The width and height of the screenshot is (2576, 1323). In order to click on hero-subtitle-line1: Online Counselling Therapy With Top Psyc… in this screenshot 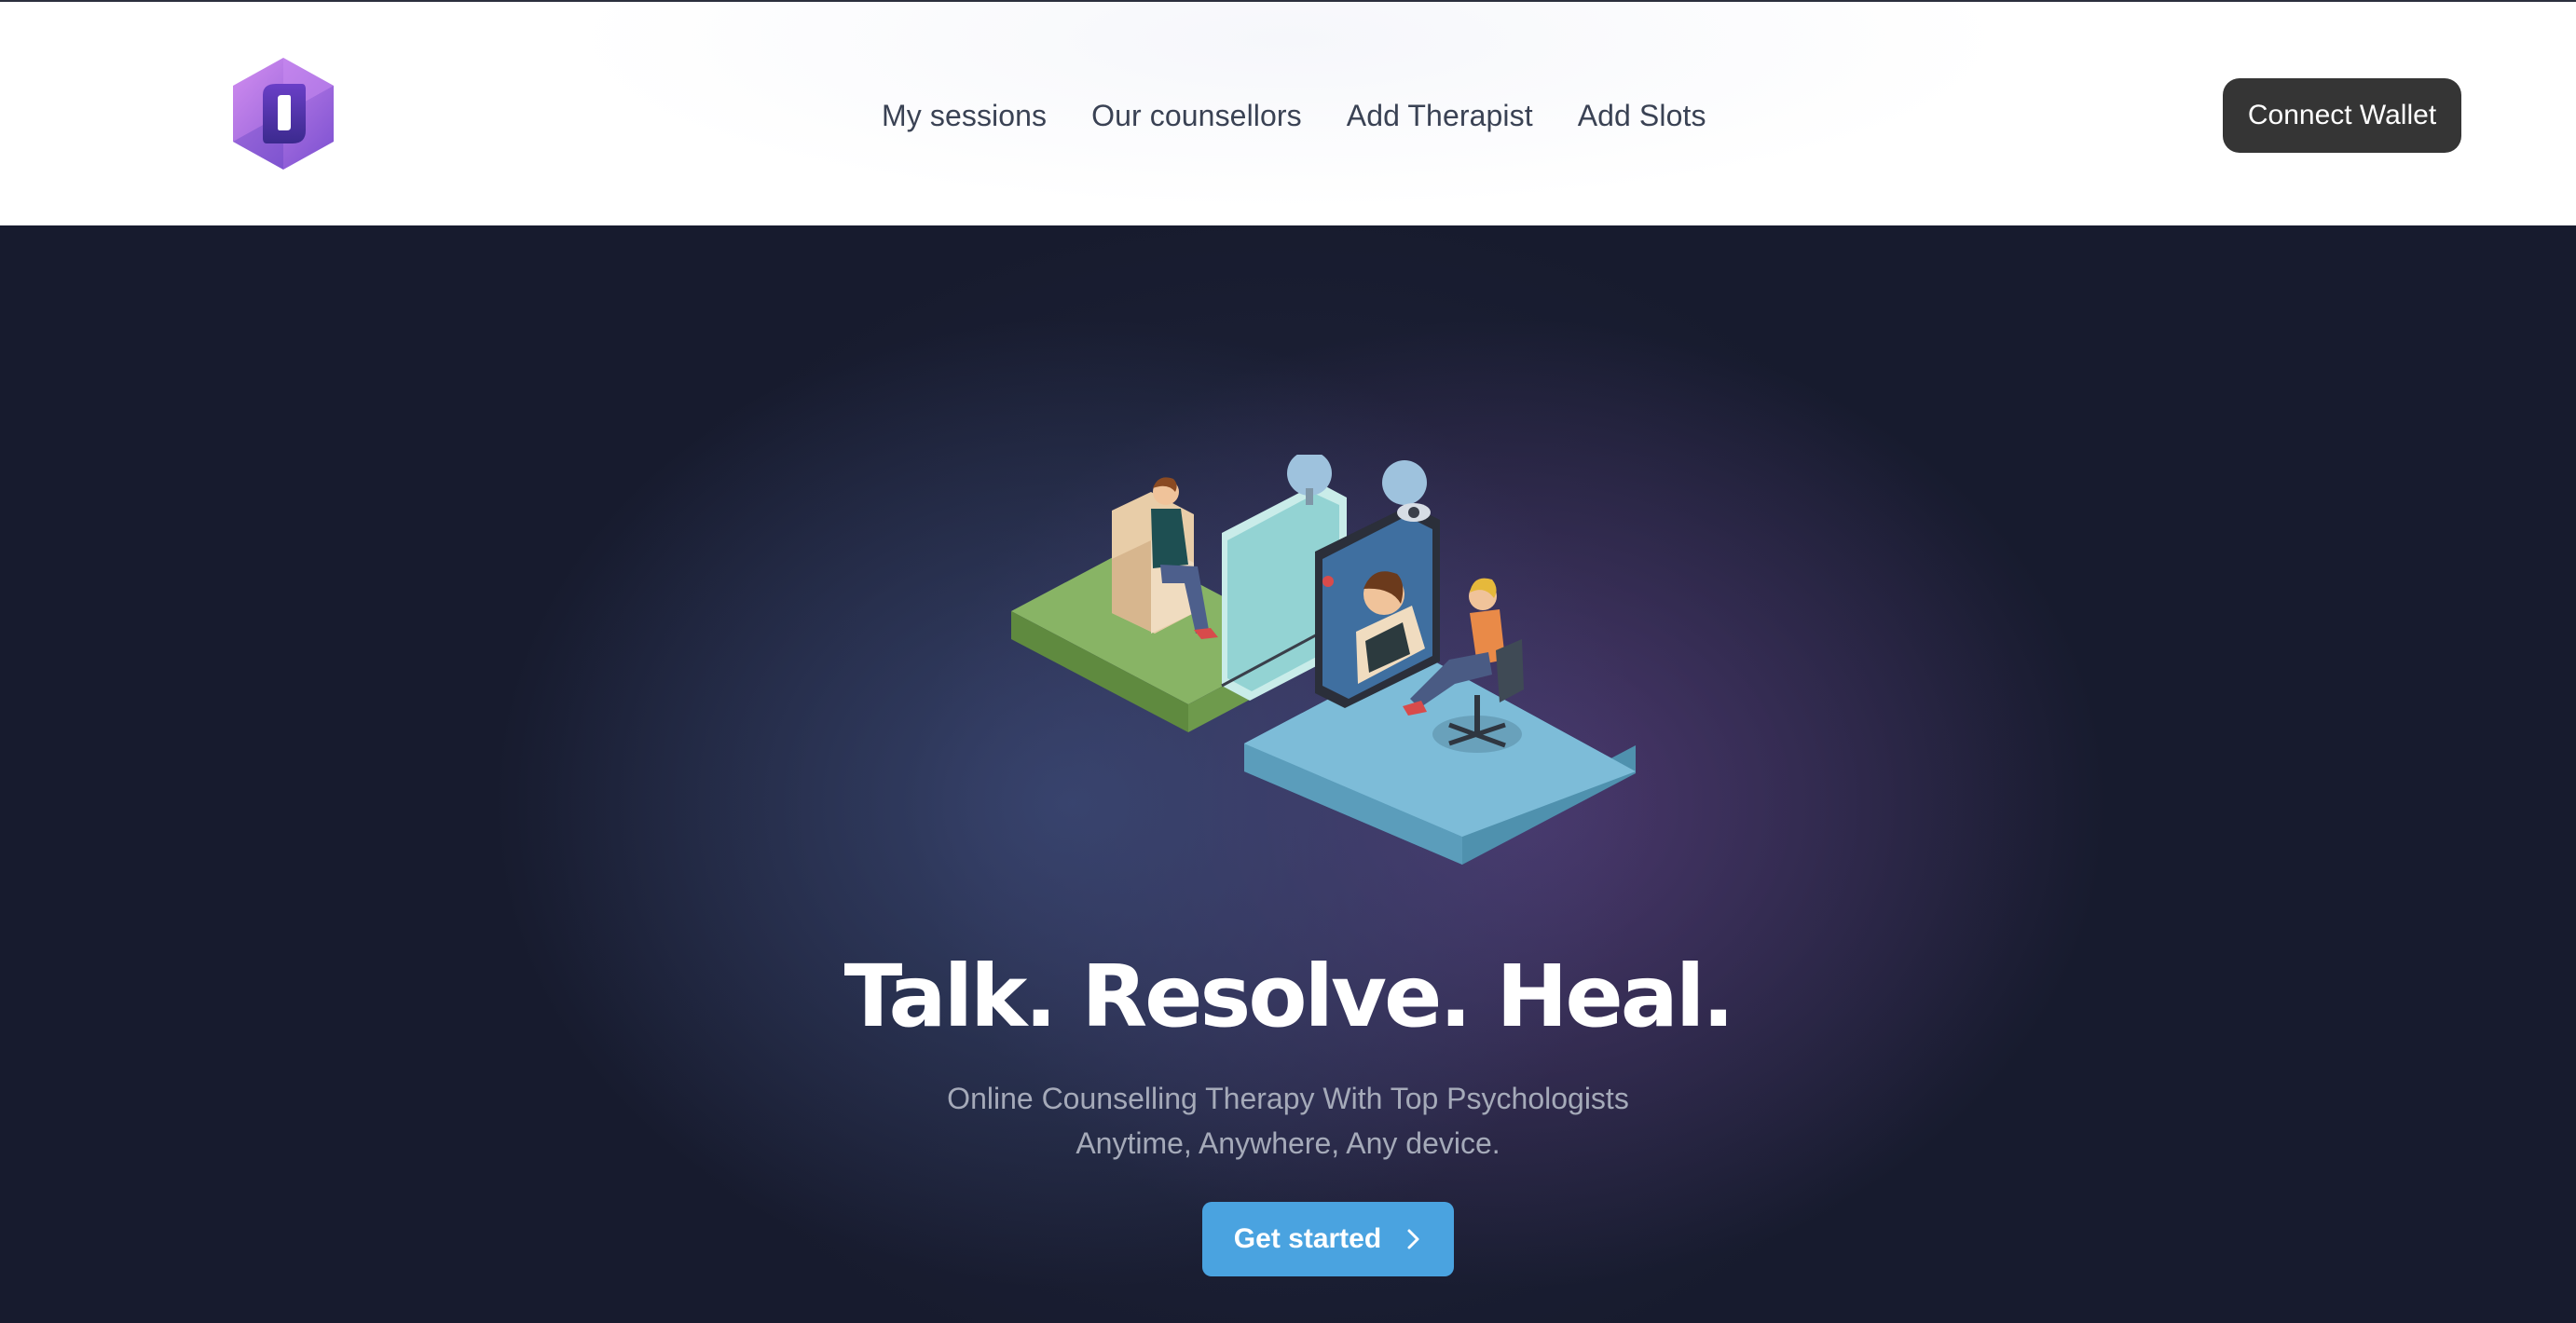, I will do `click(1288, 1098)`.